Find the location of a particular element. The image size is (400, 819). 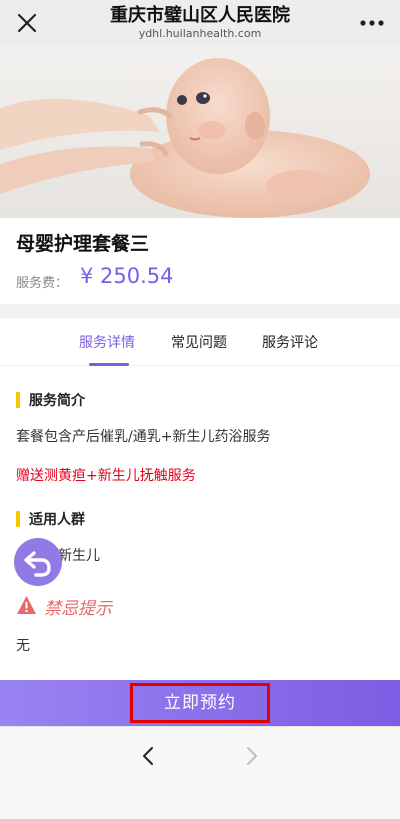

fee-label: 服务费： is located at coordinates (42, 283).